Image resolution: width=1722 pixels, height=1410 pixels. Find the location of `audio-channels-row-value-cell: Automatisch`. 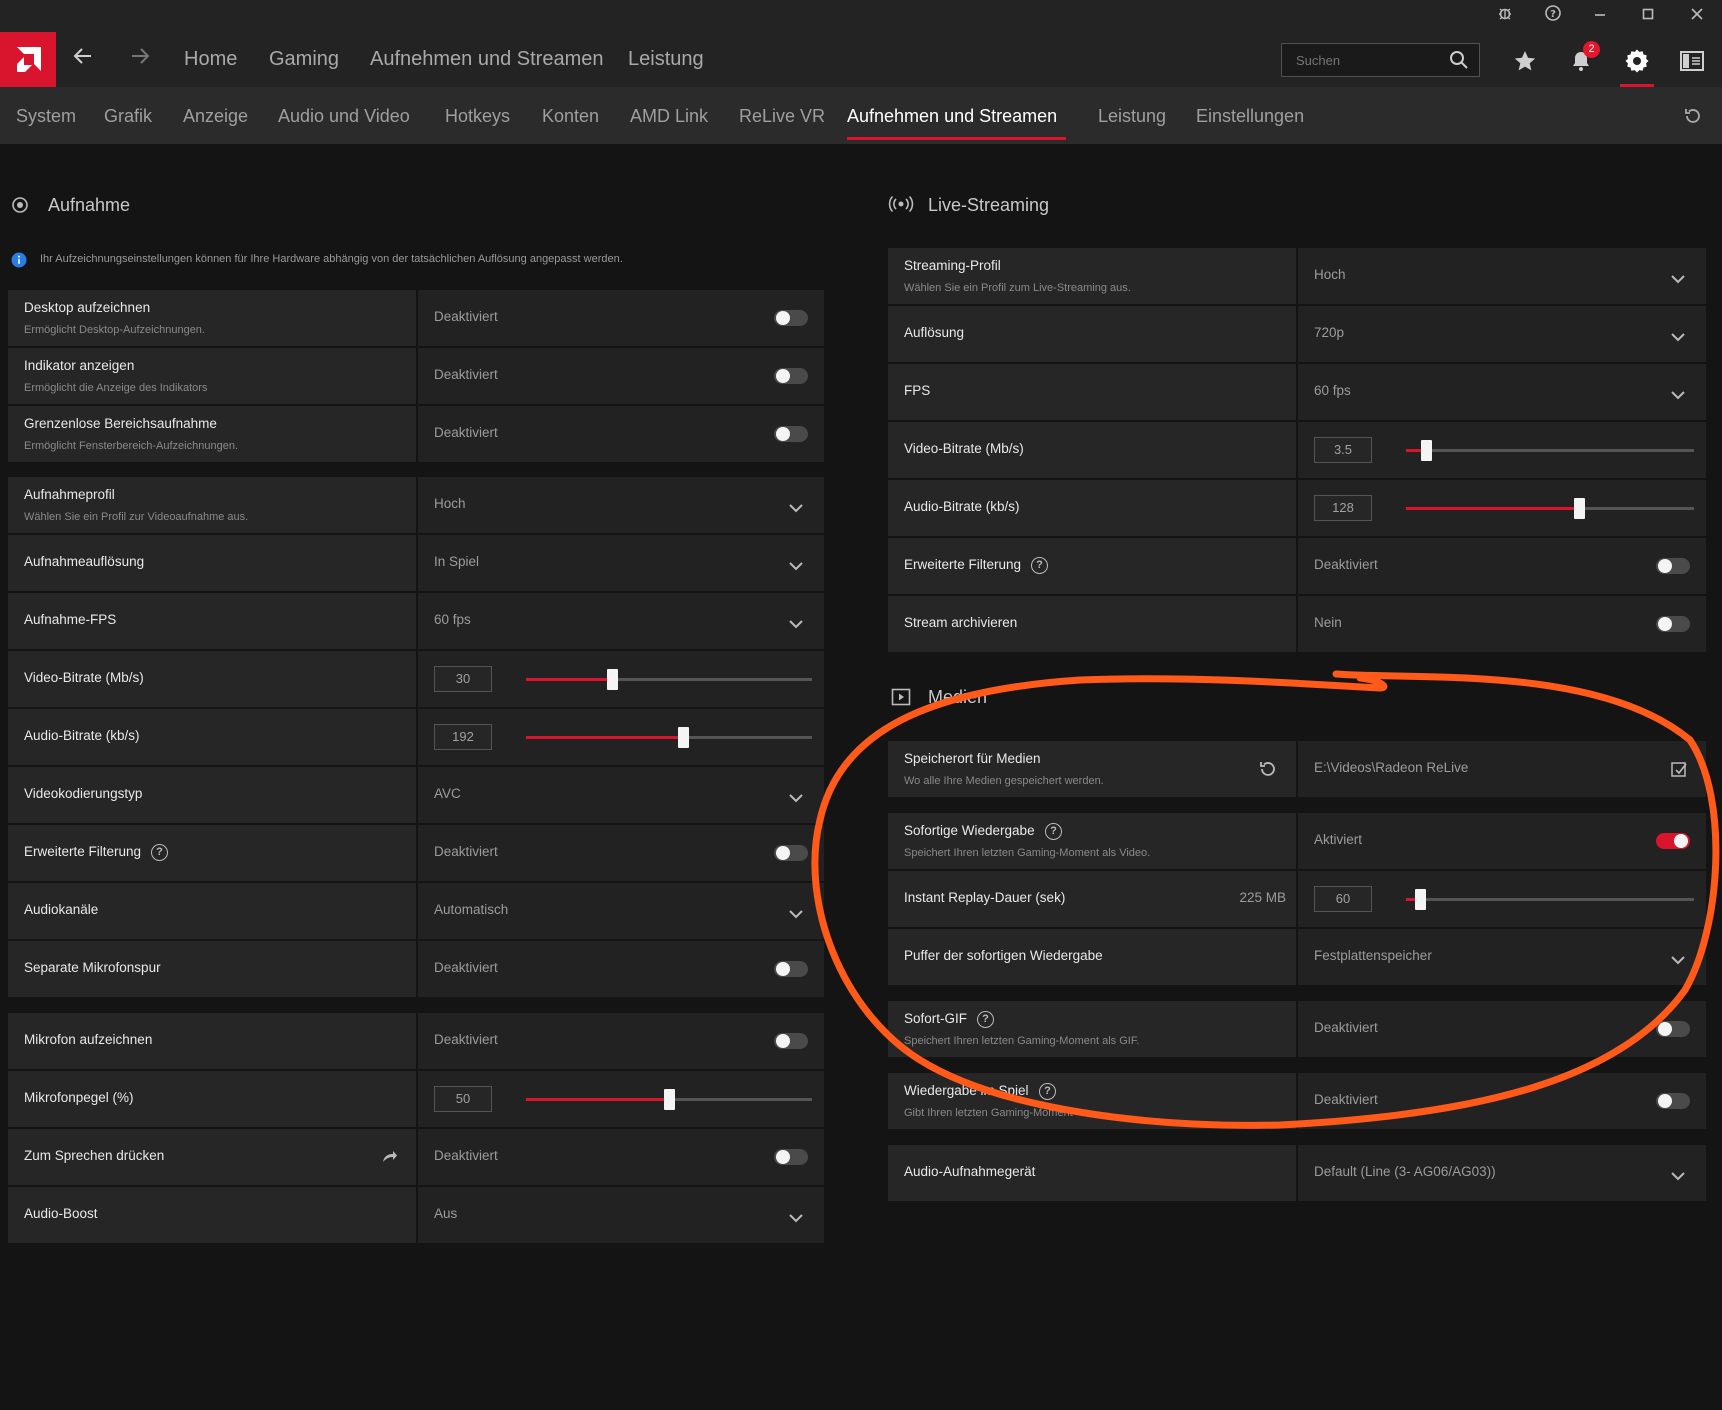

audio-channels-row-value-cell: Automatisch is located at coordinates (621, 911).